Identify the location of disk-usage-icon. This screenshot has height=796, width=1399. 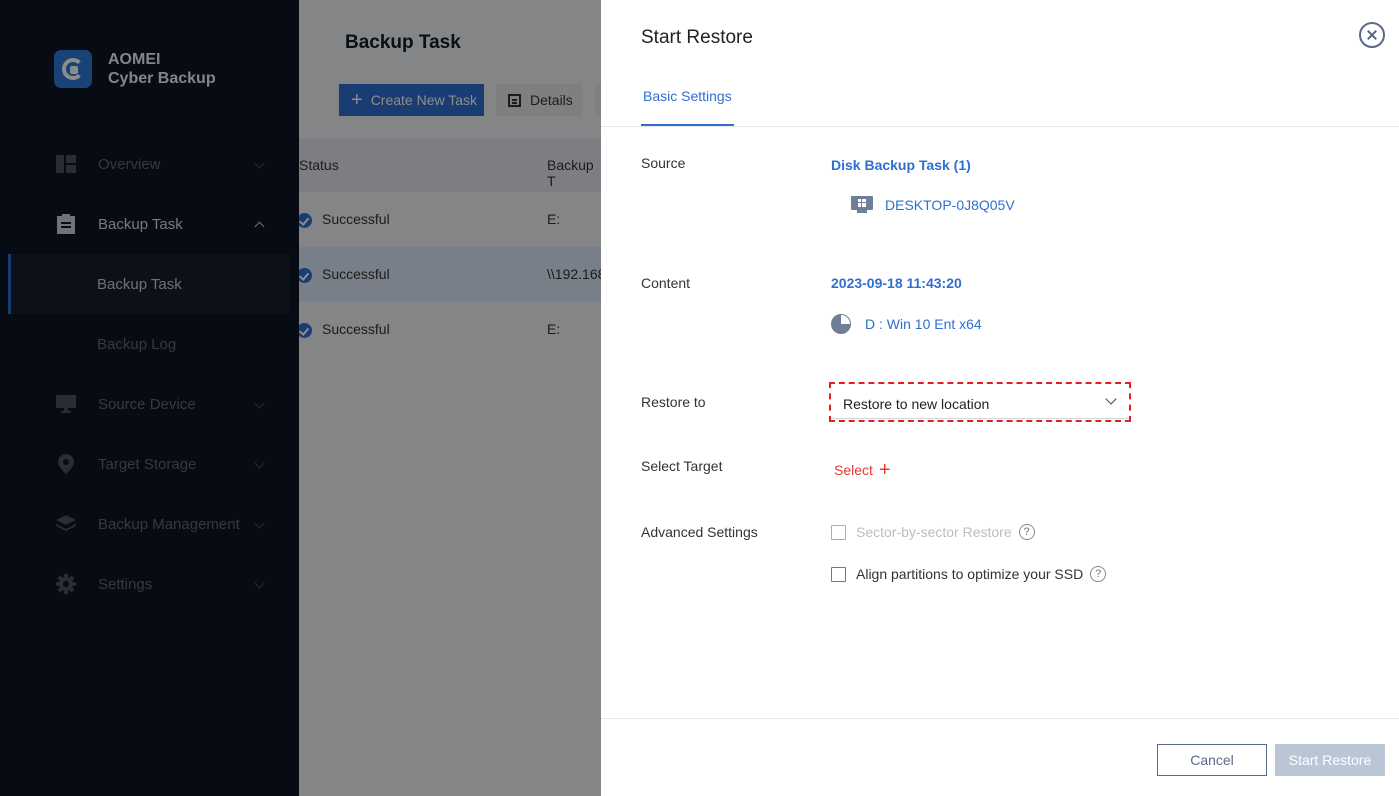
(841, 324).